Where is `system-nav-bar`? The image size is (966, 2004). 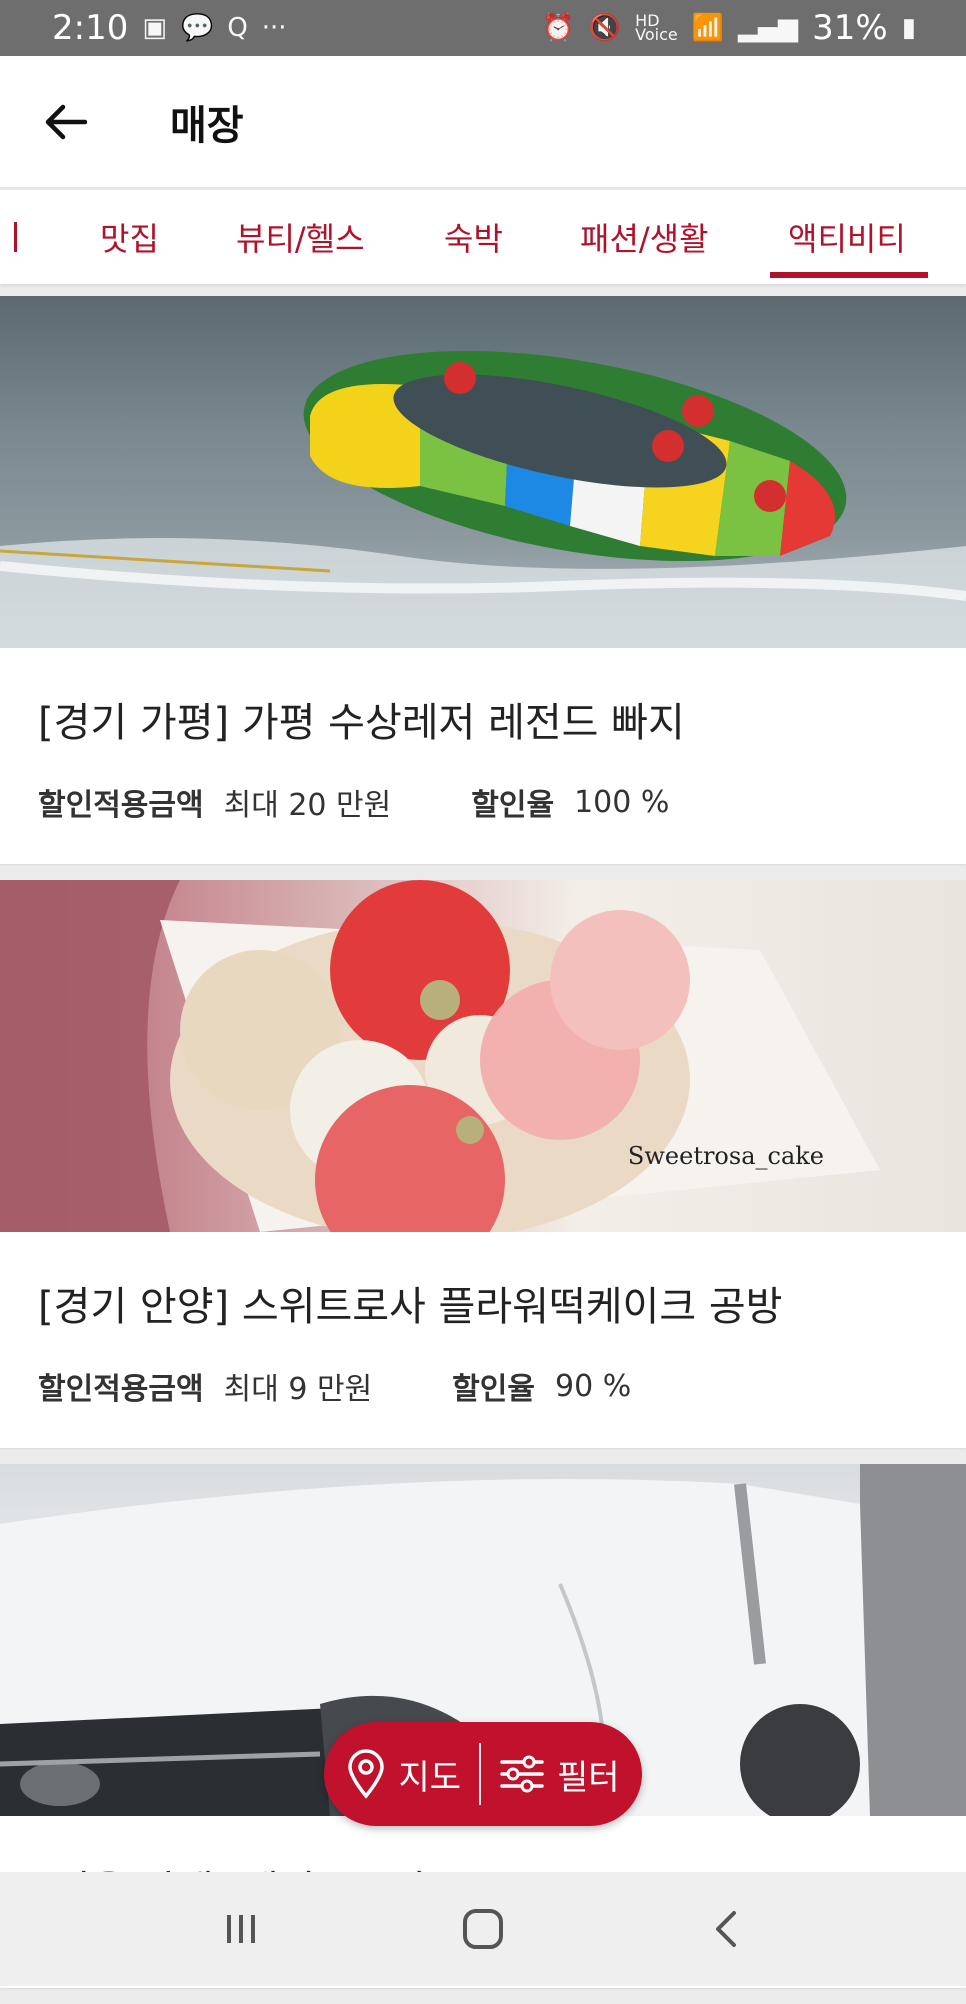 system-nav-bar is located at coordinates (483, 1929).